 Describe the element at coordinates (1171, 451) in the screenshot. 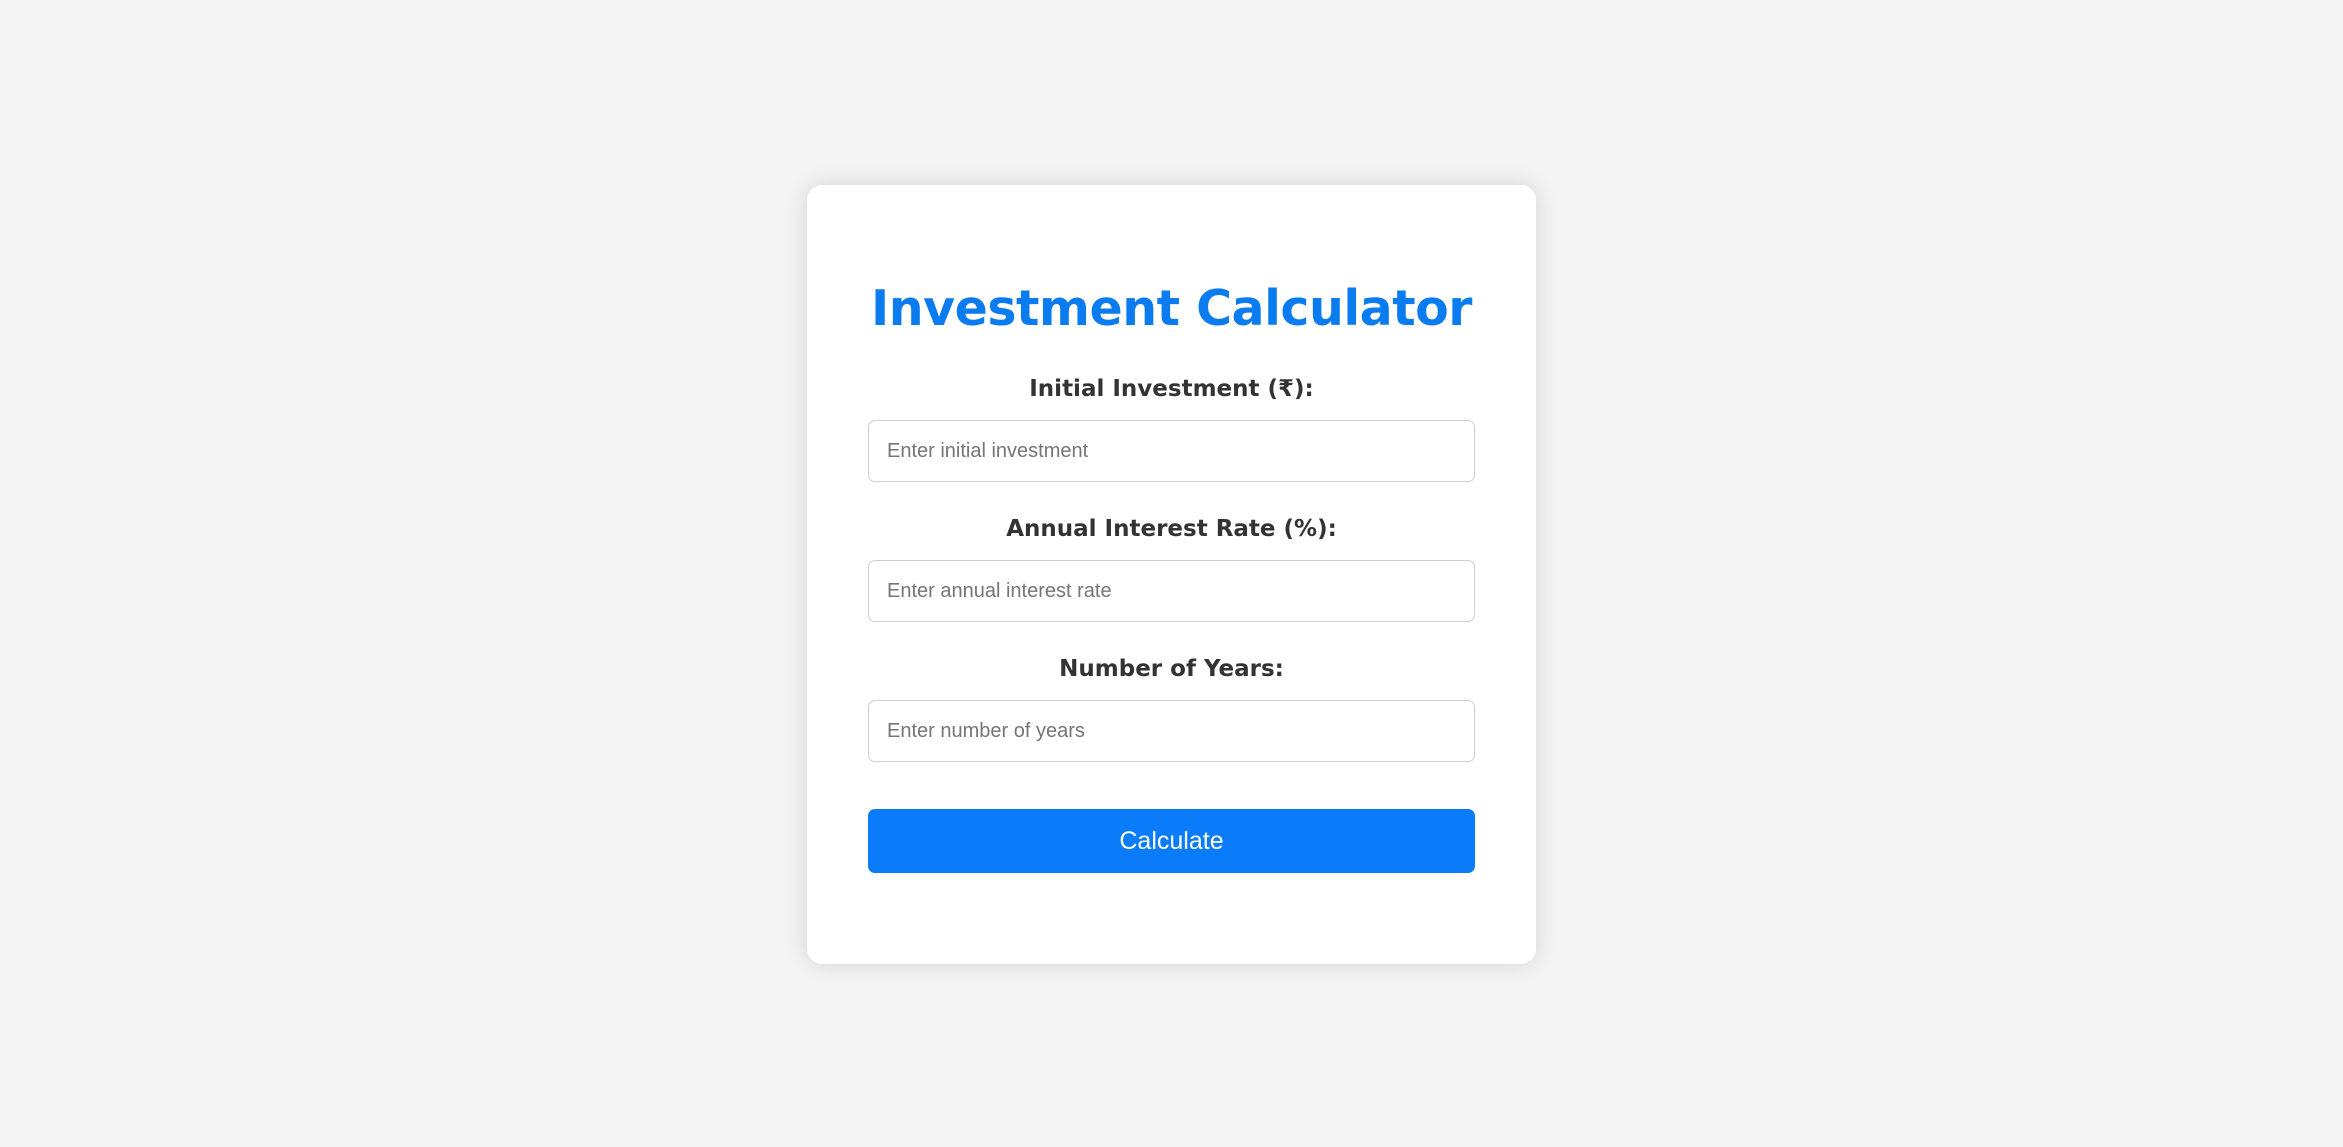

I see `initial-investment-input` at that location.